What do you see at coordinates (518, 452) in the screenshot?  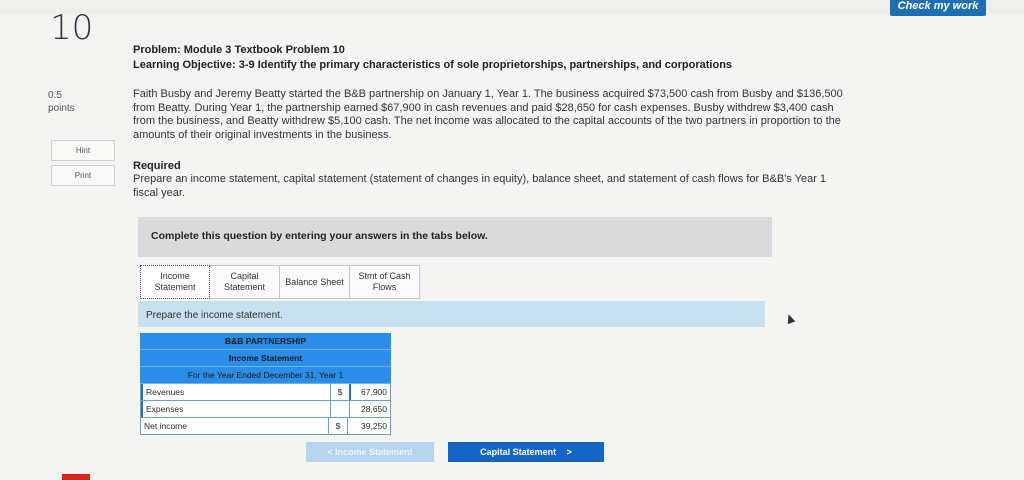 I see `next-tab-label: Capital Statement` at bounding box center [518, 452].